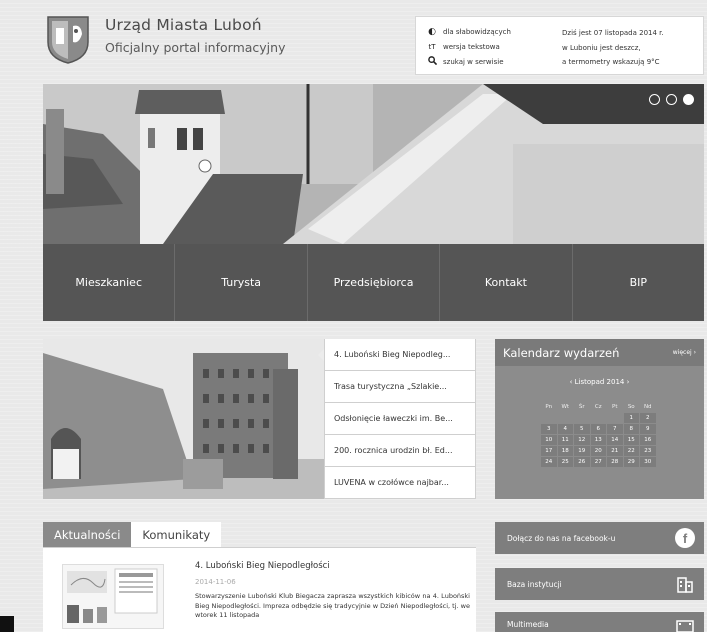  What do you see at coordinates (631, 451) in the screenshot?
I see `calendar-day: 22` at bounding box center [631, 451].